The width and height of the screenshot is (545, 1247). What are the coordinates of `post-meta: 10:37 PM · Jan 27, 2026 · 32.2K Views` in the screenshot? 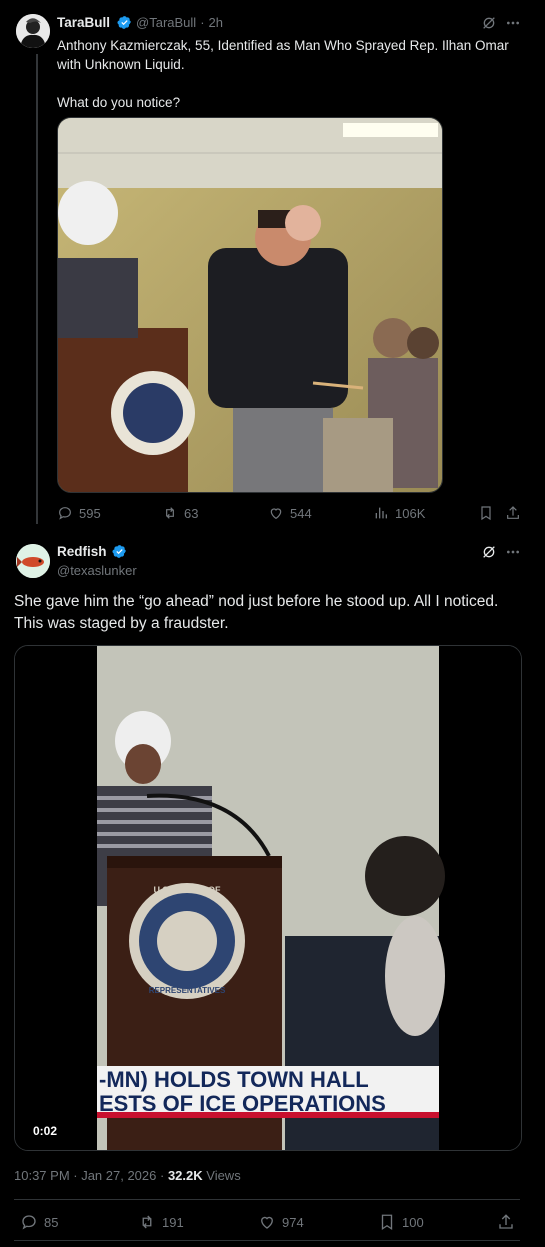 It's located at (127, 1175).